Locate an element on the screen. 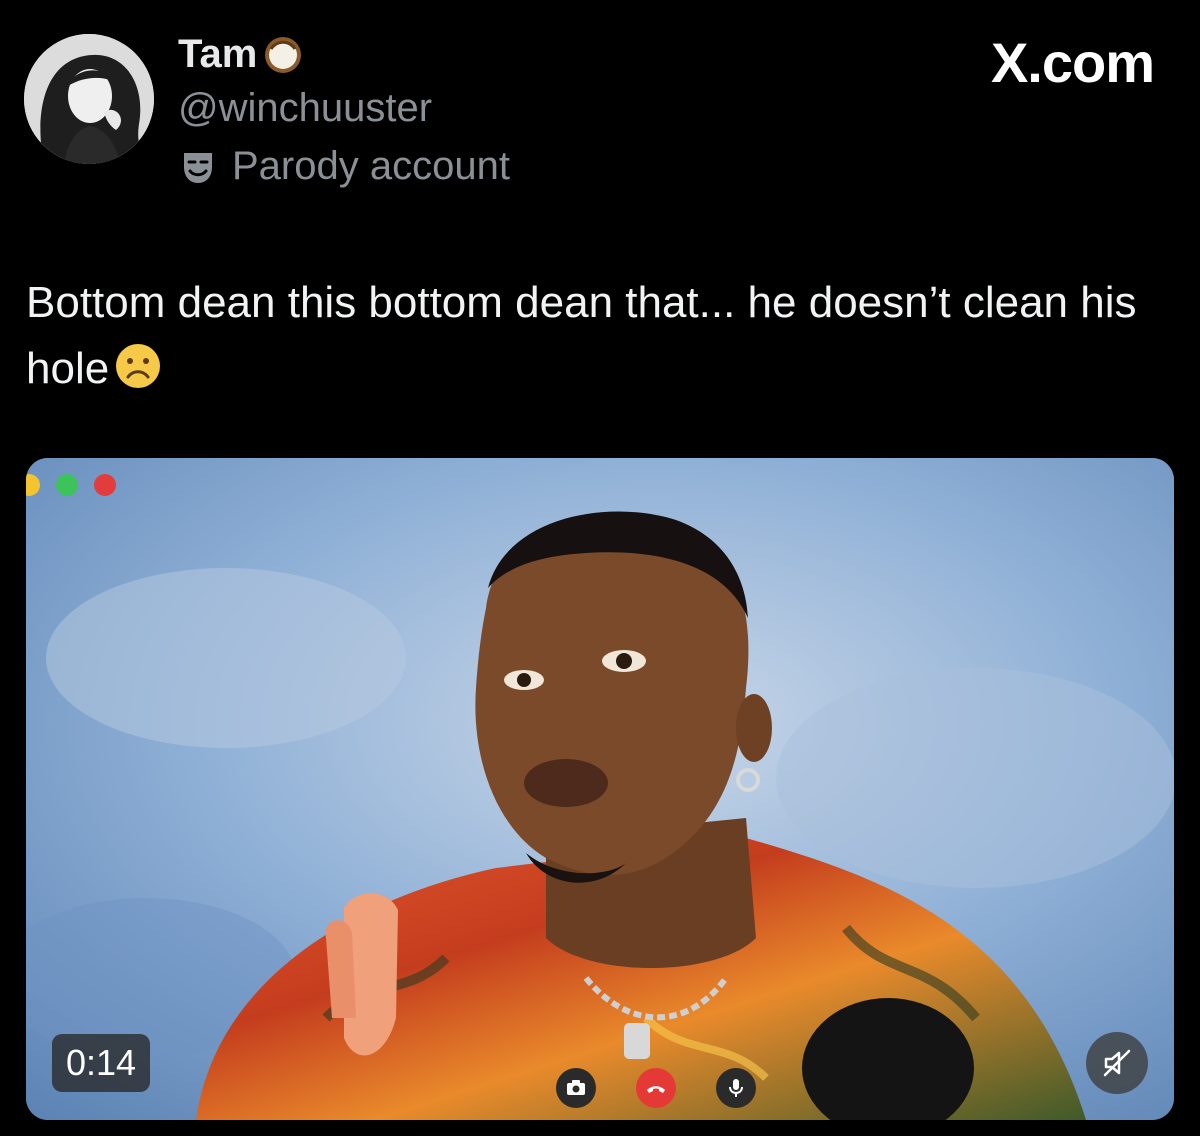  author-handle: @winchuuster is located at coordinates (305, 108).